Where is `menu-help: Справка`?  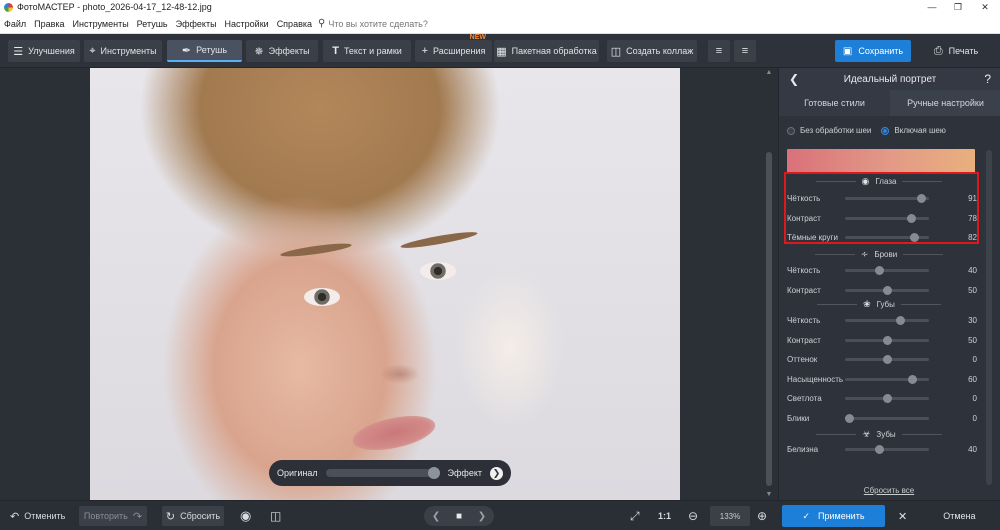
menu-help: Справка is located at coordinates (294, 24).